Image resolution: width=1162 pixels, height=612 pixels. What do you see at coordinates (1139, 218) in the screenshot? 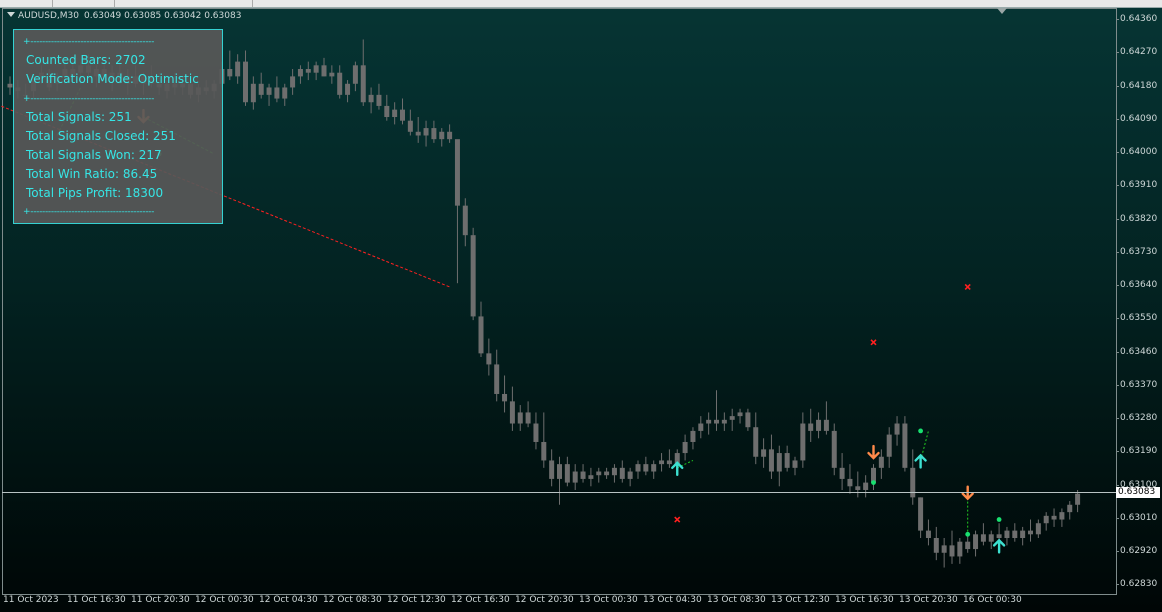
I see `price-tick-label: 0.63820` at bounding box center [1139, 218].